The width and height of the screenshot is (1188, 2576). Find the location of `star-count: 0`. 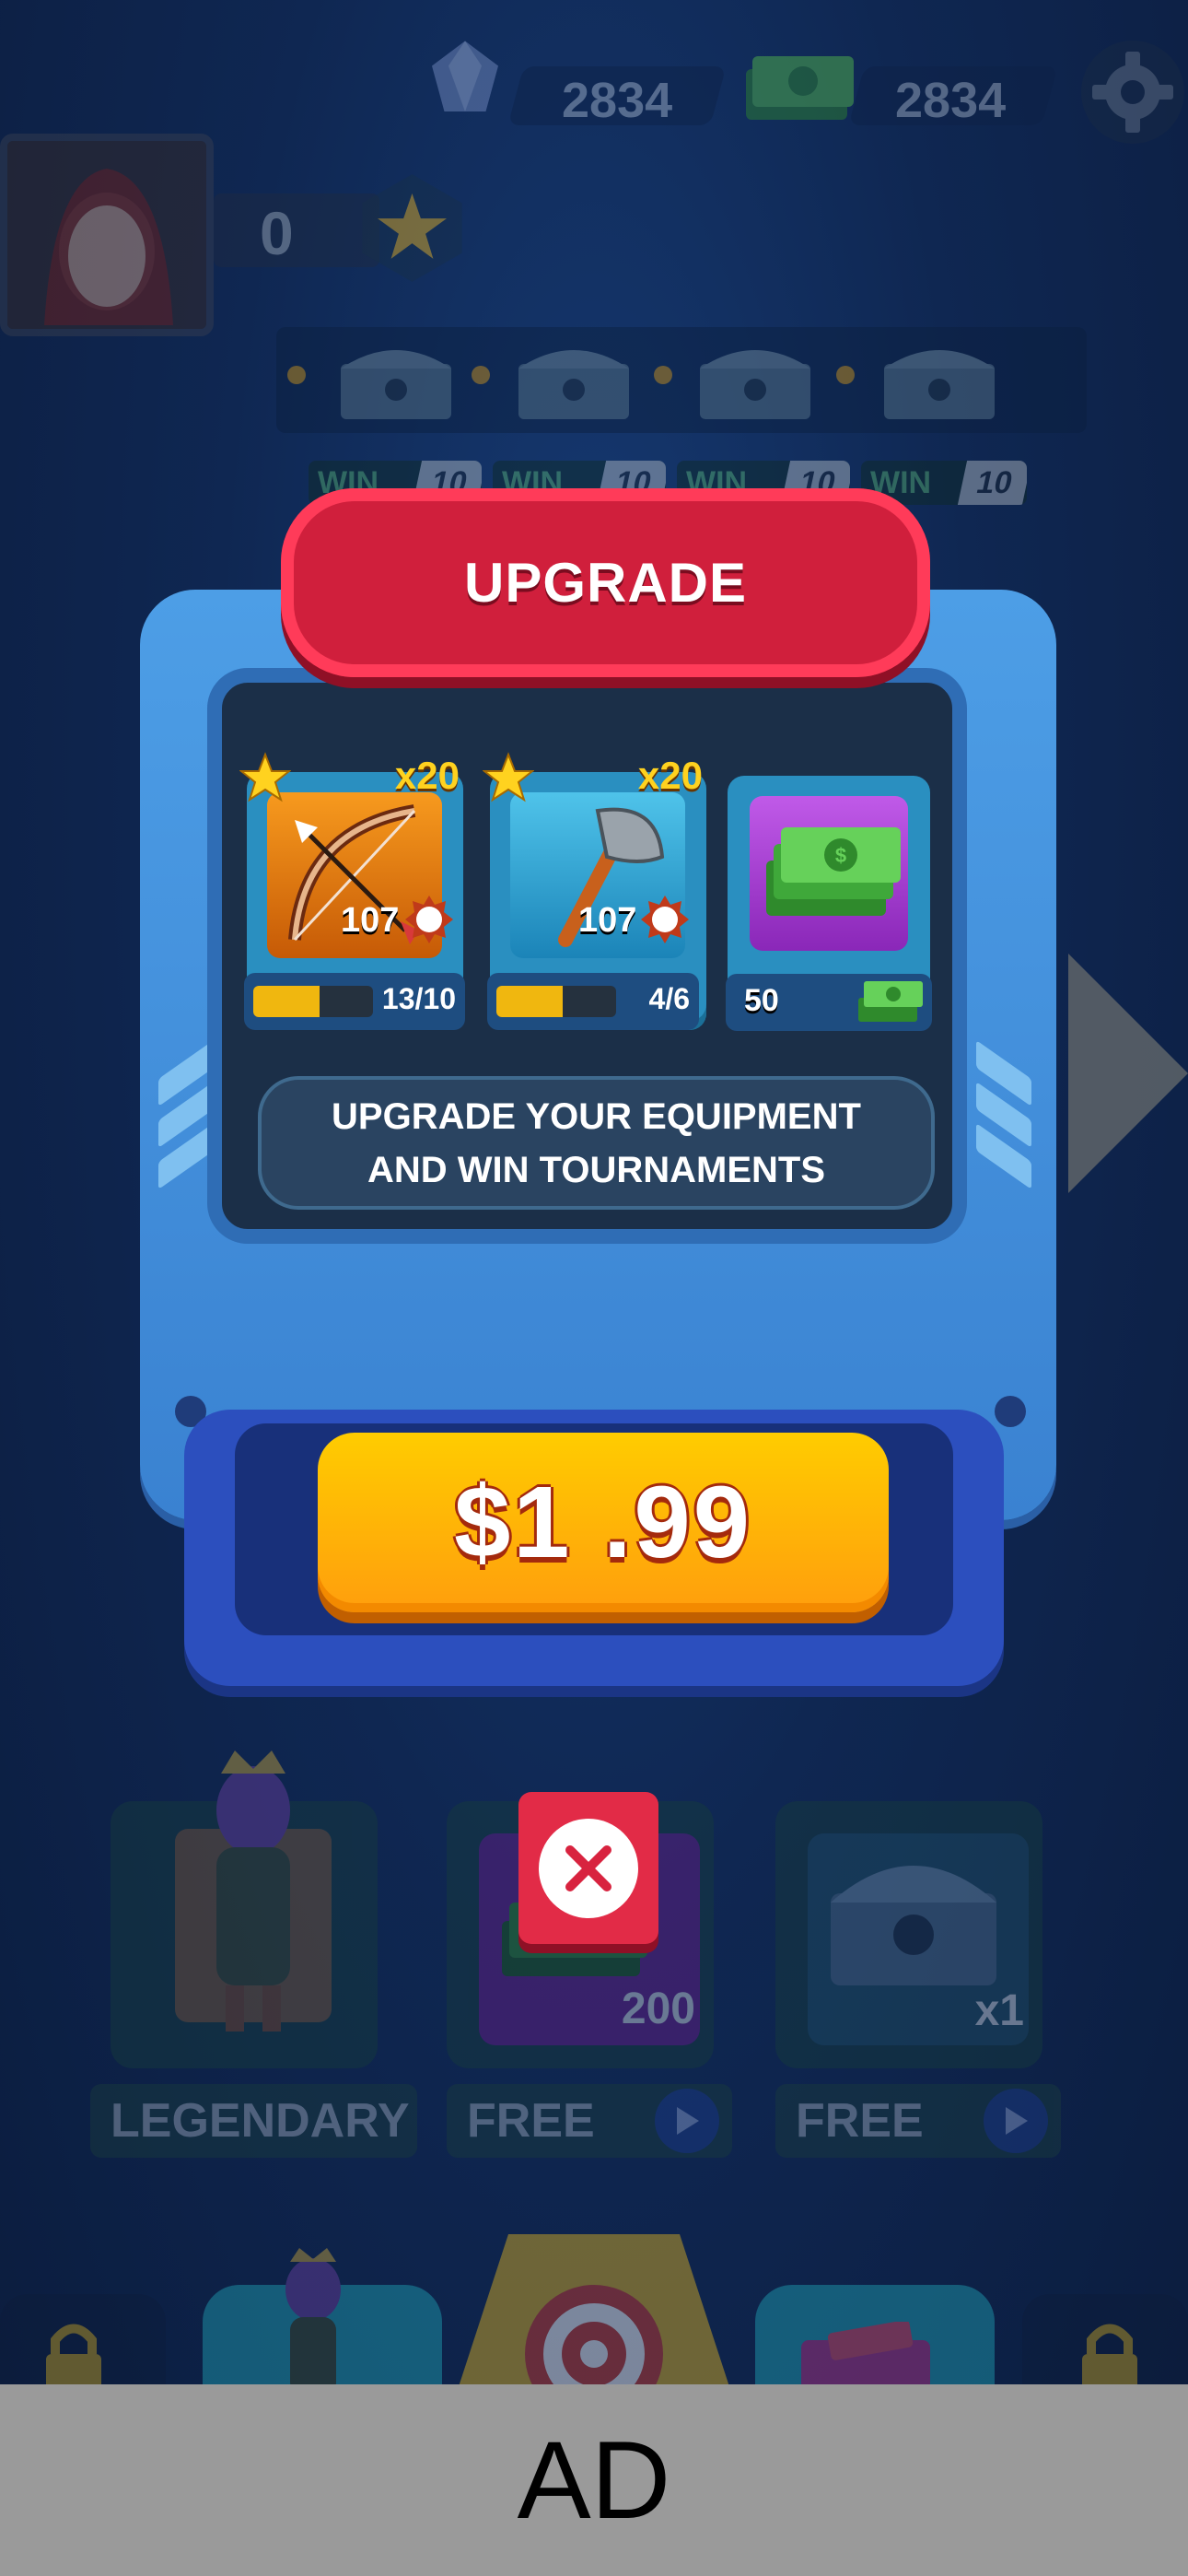

star-count: 0 is located at coordinates (277, 233).